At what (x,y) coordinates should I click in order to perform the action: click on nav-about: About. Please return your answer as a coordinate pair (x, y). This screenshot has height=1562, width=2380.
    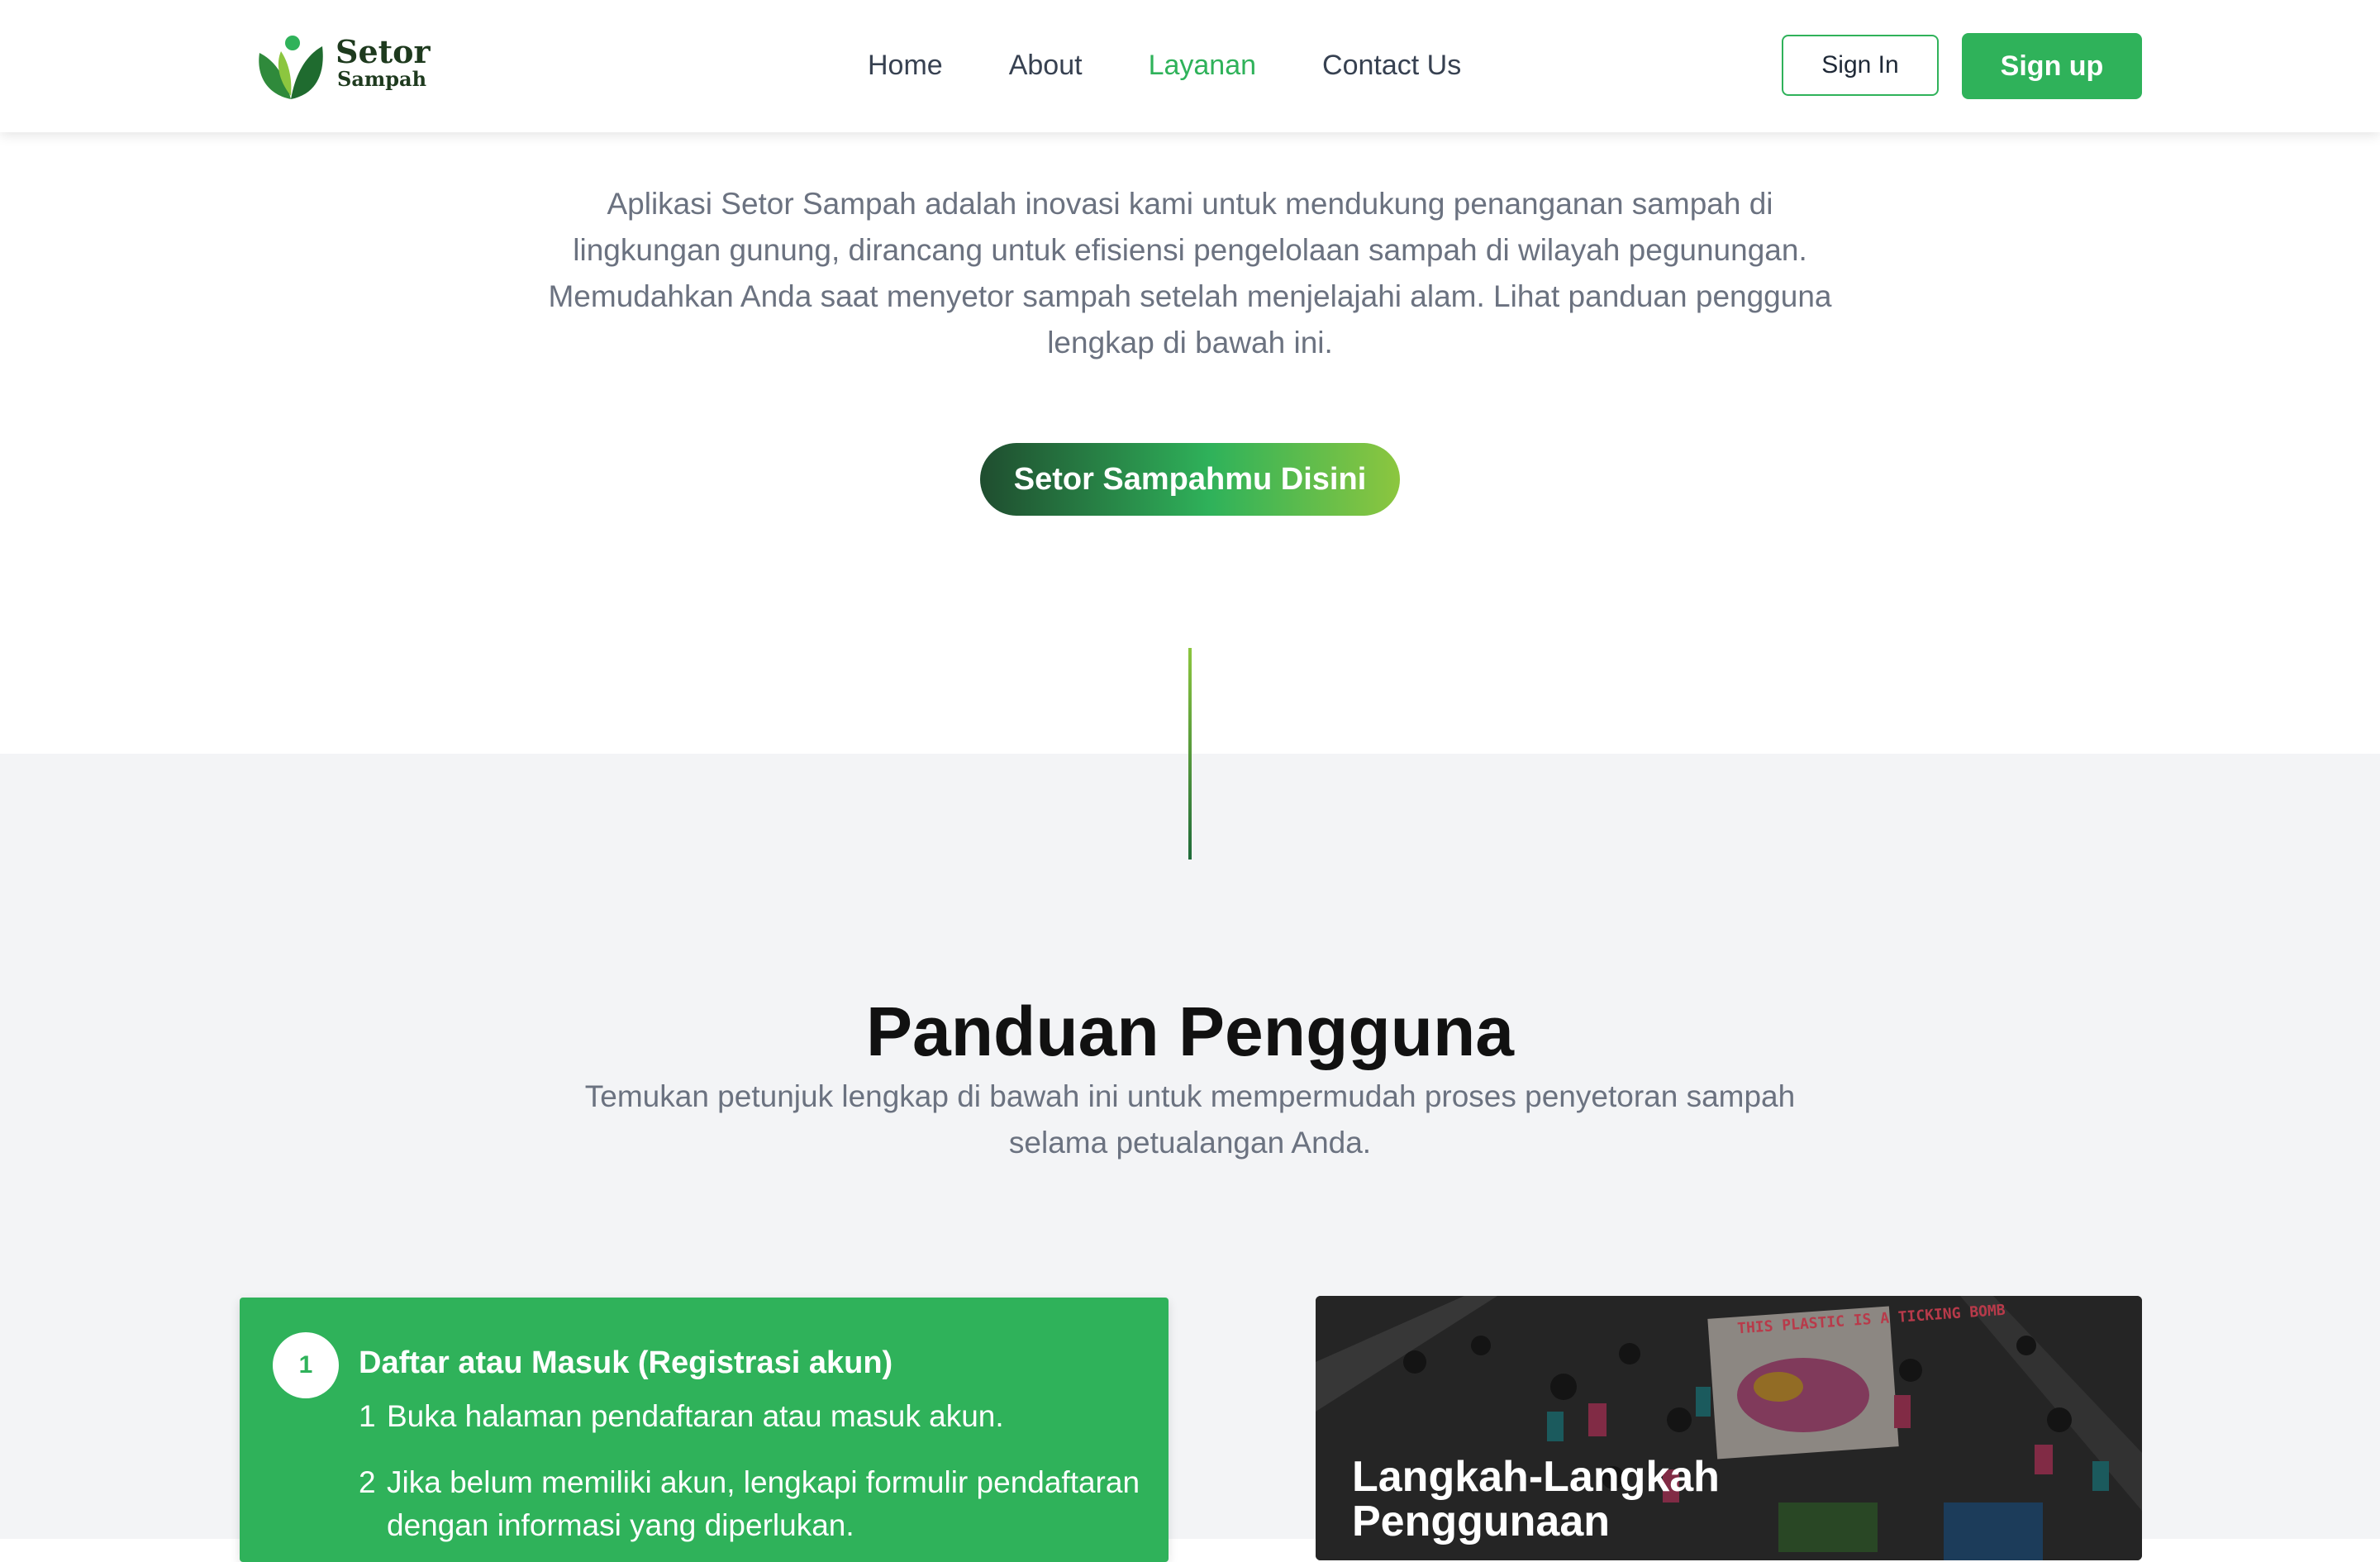
    Looking at the image, I should click on (1046, 65).